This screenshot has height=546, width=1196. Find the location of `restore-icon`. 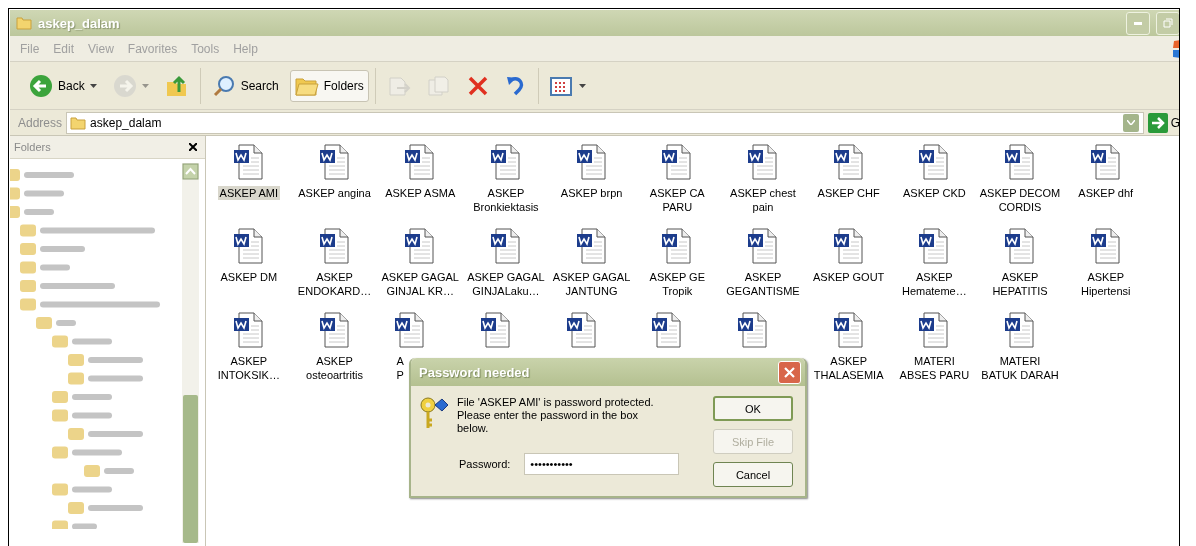

restore-icon is located at coordinates (1168, 23).